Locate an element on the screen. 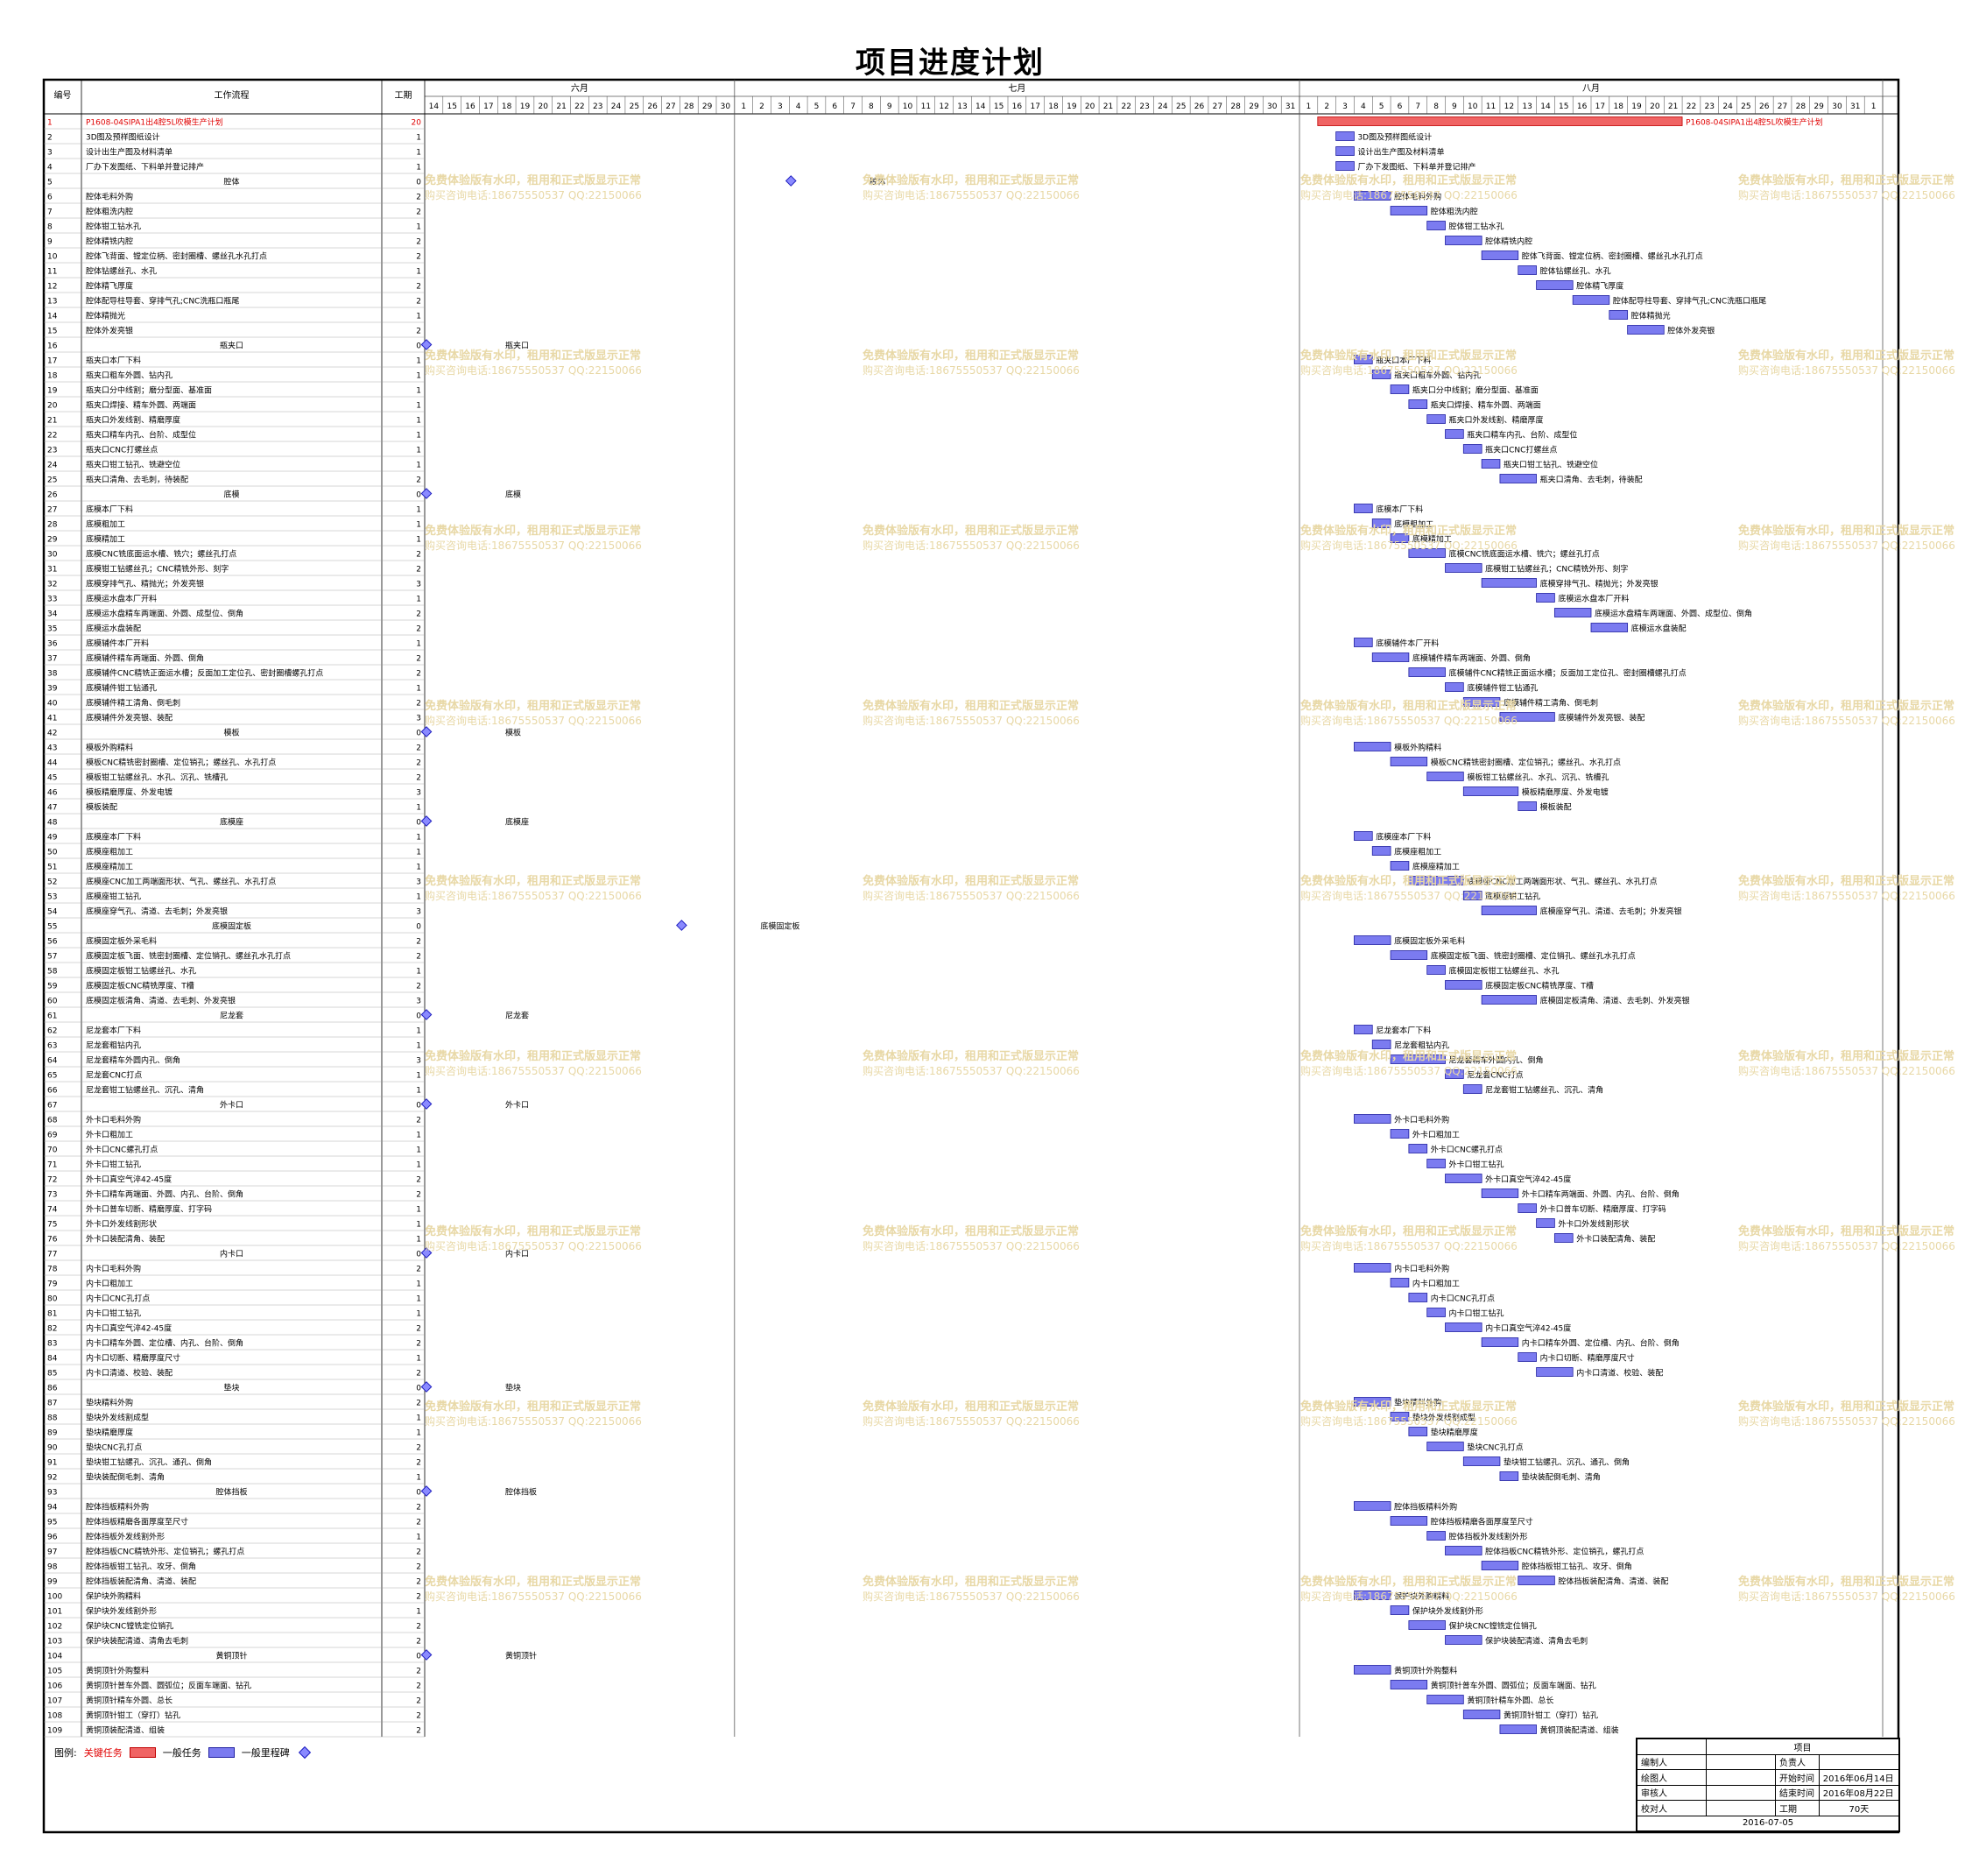  task-bar-label: 垫块精磨厚度 is located at coordinates (1454, 1433).